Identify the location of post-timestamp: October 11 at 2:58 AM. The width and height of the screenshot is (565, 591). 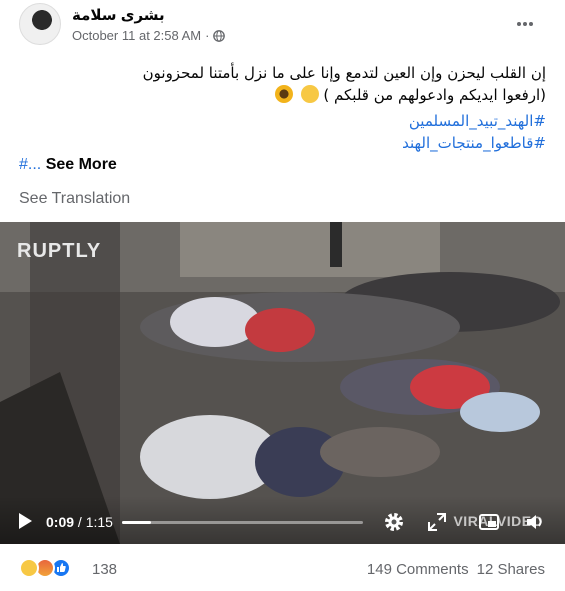
(136, 35).